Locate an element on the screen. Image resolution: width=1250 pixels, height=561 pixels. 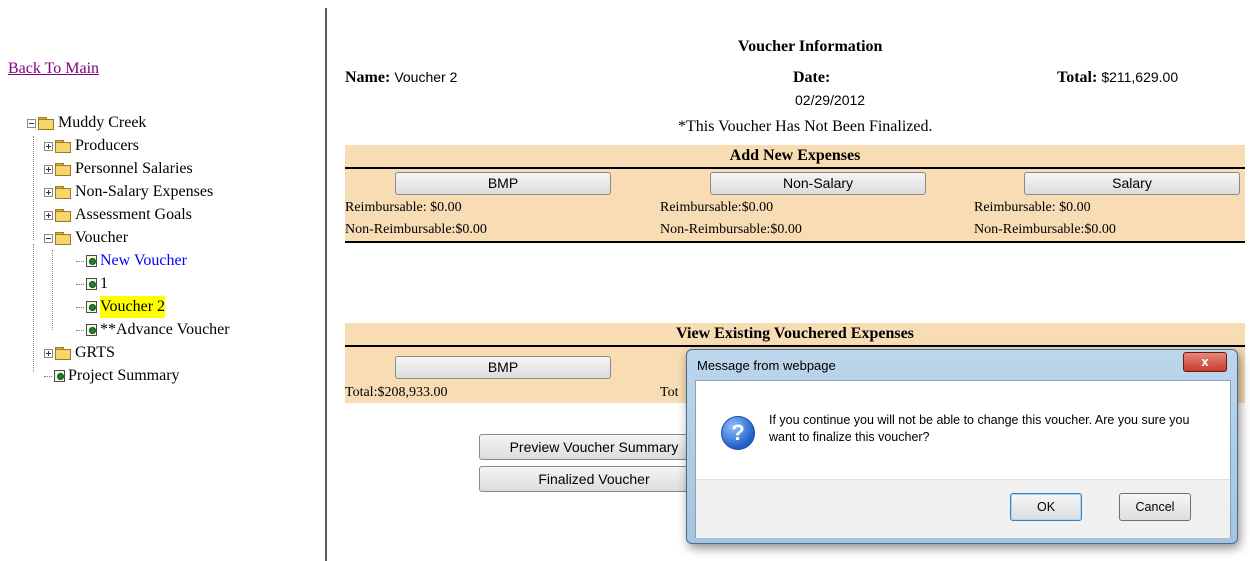
name-label: Name: is located at coordinates (368, 77).